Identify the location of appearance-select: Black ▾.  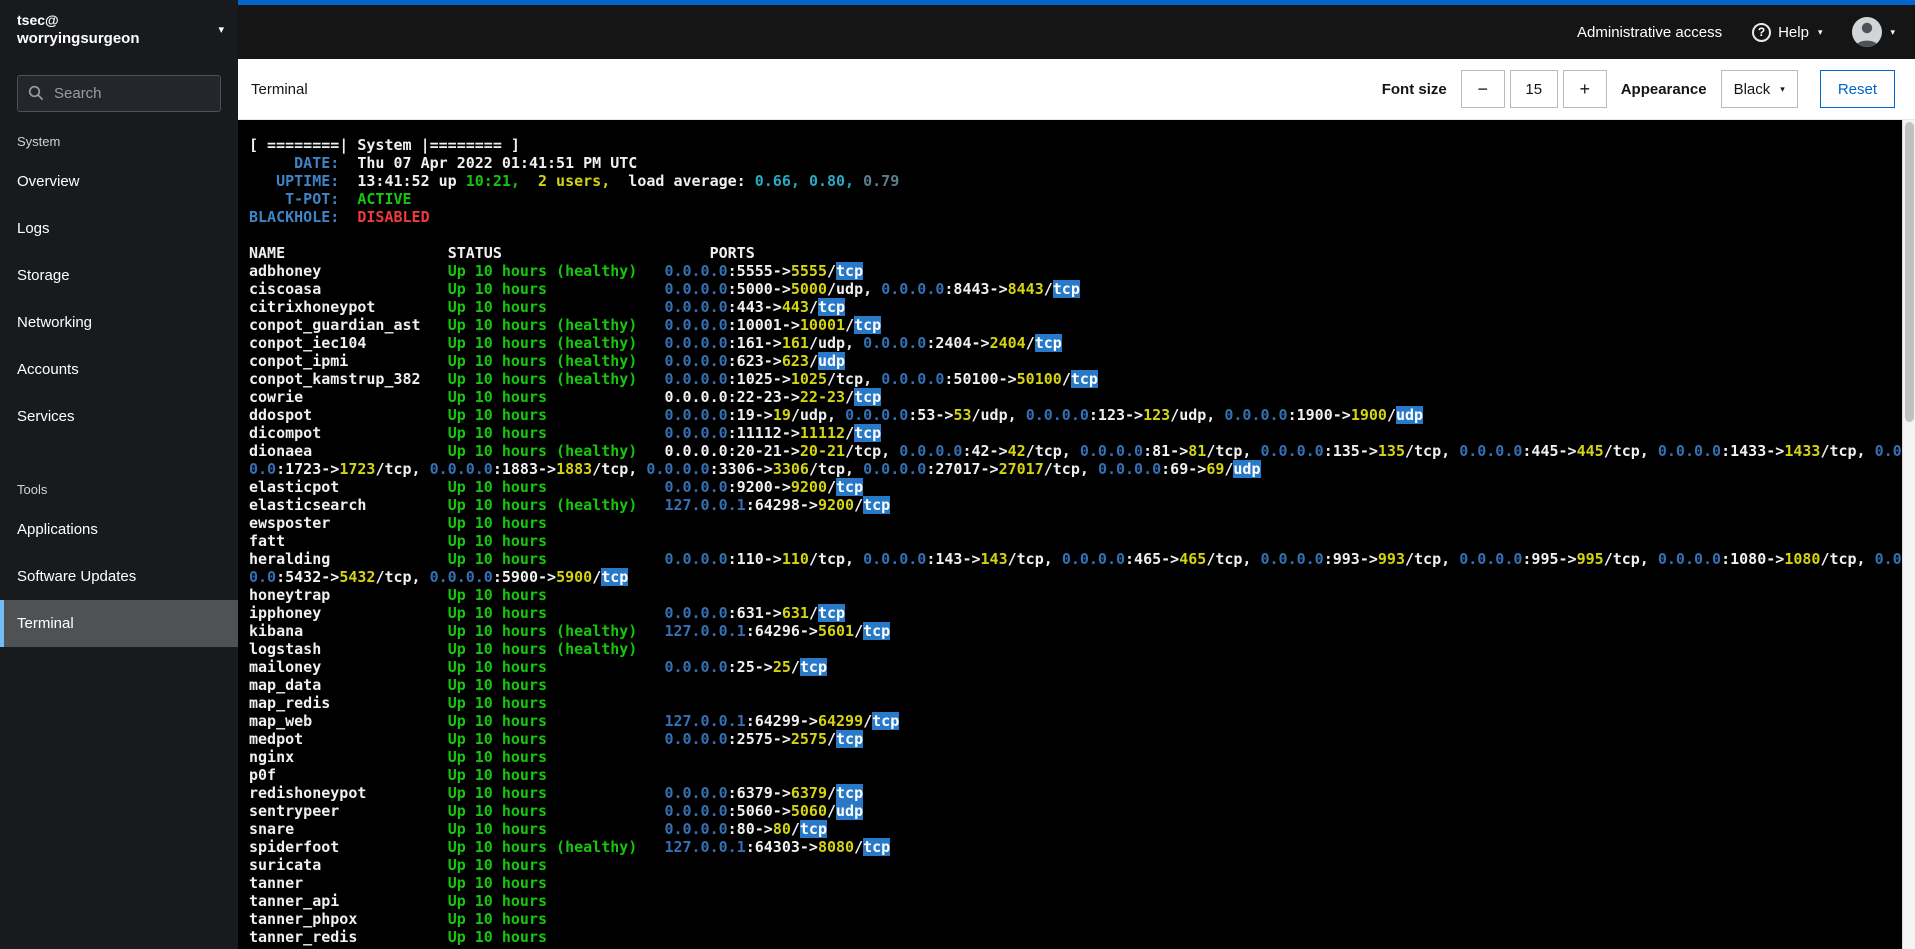
(1759, 89).